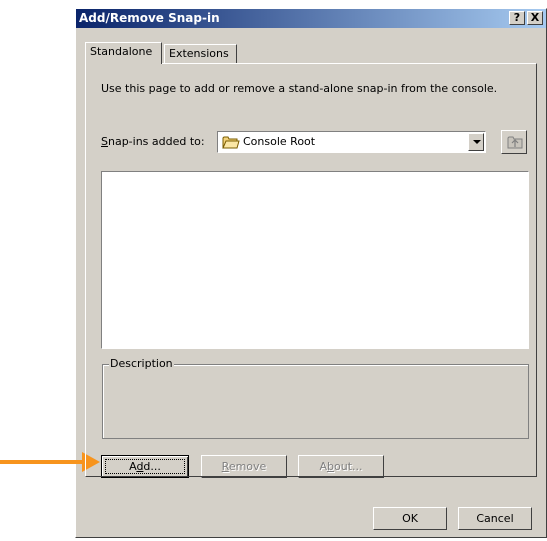  I want to click on tab-standalone-label: Standalone, so click(121, 51).